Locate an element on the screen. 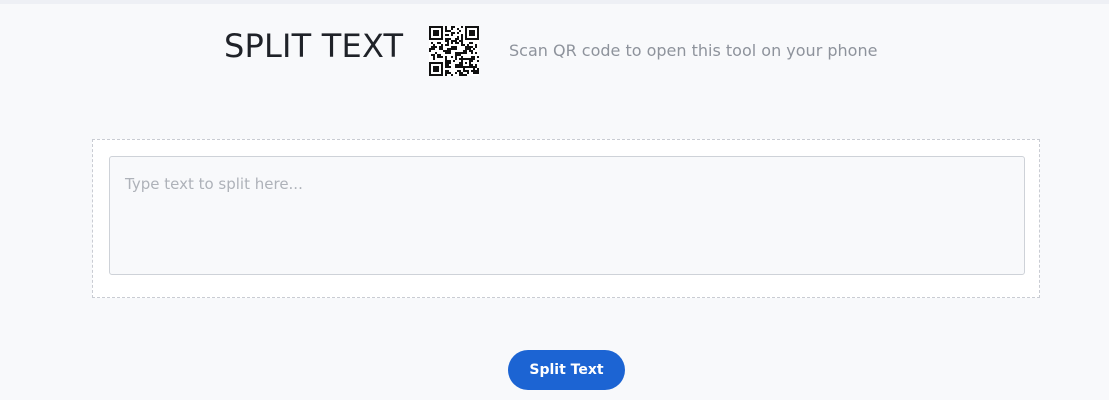  qr-code-icon is located at coordinates (454, 51).